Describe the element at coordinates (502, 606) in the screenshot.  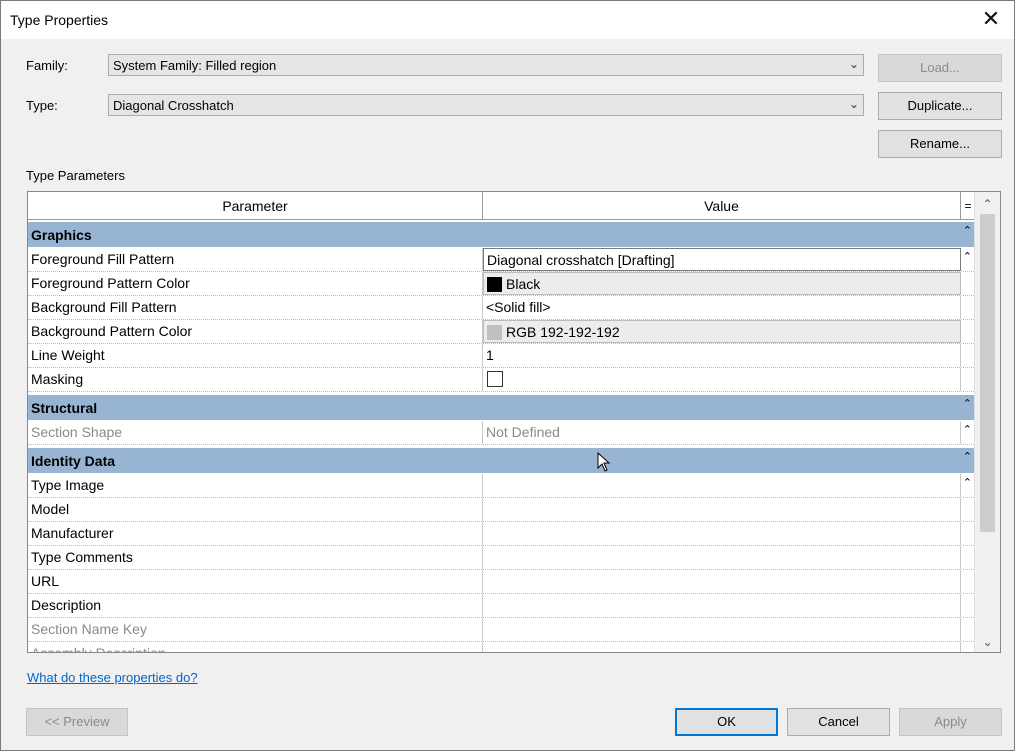
I see `table-row: Description` at that location.